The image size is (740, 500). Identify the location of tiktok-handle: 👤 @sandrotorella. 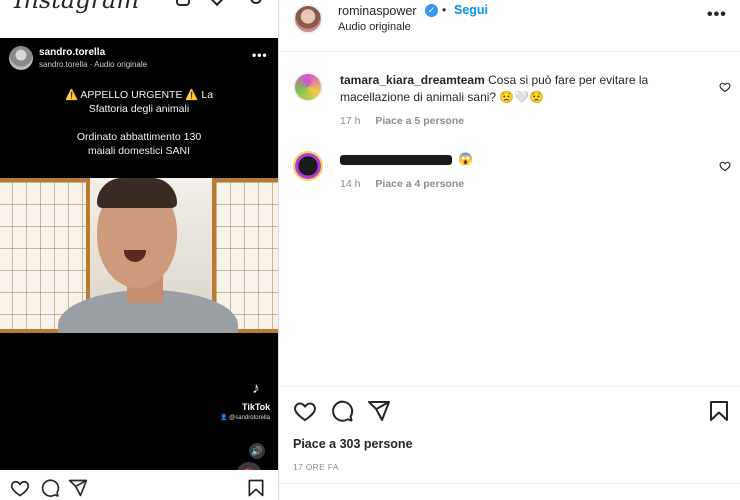
(245, 418).